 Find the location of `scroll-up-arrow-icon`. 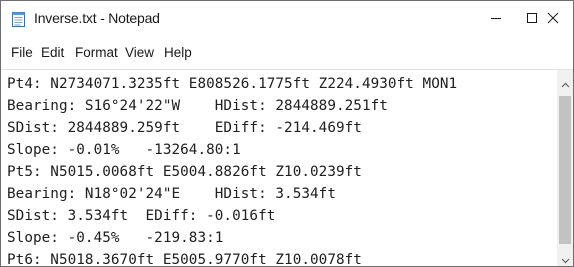

scroll-up-arrow-icon is located at coordinates (565, 84).